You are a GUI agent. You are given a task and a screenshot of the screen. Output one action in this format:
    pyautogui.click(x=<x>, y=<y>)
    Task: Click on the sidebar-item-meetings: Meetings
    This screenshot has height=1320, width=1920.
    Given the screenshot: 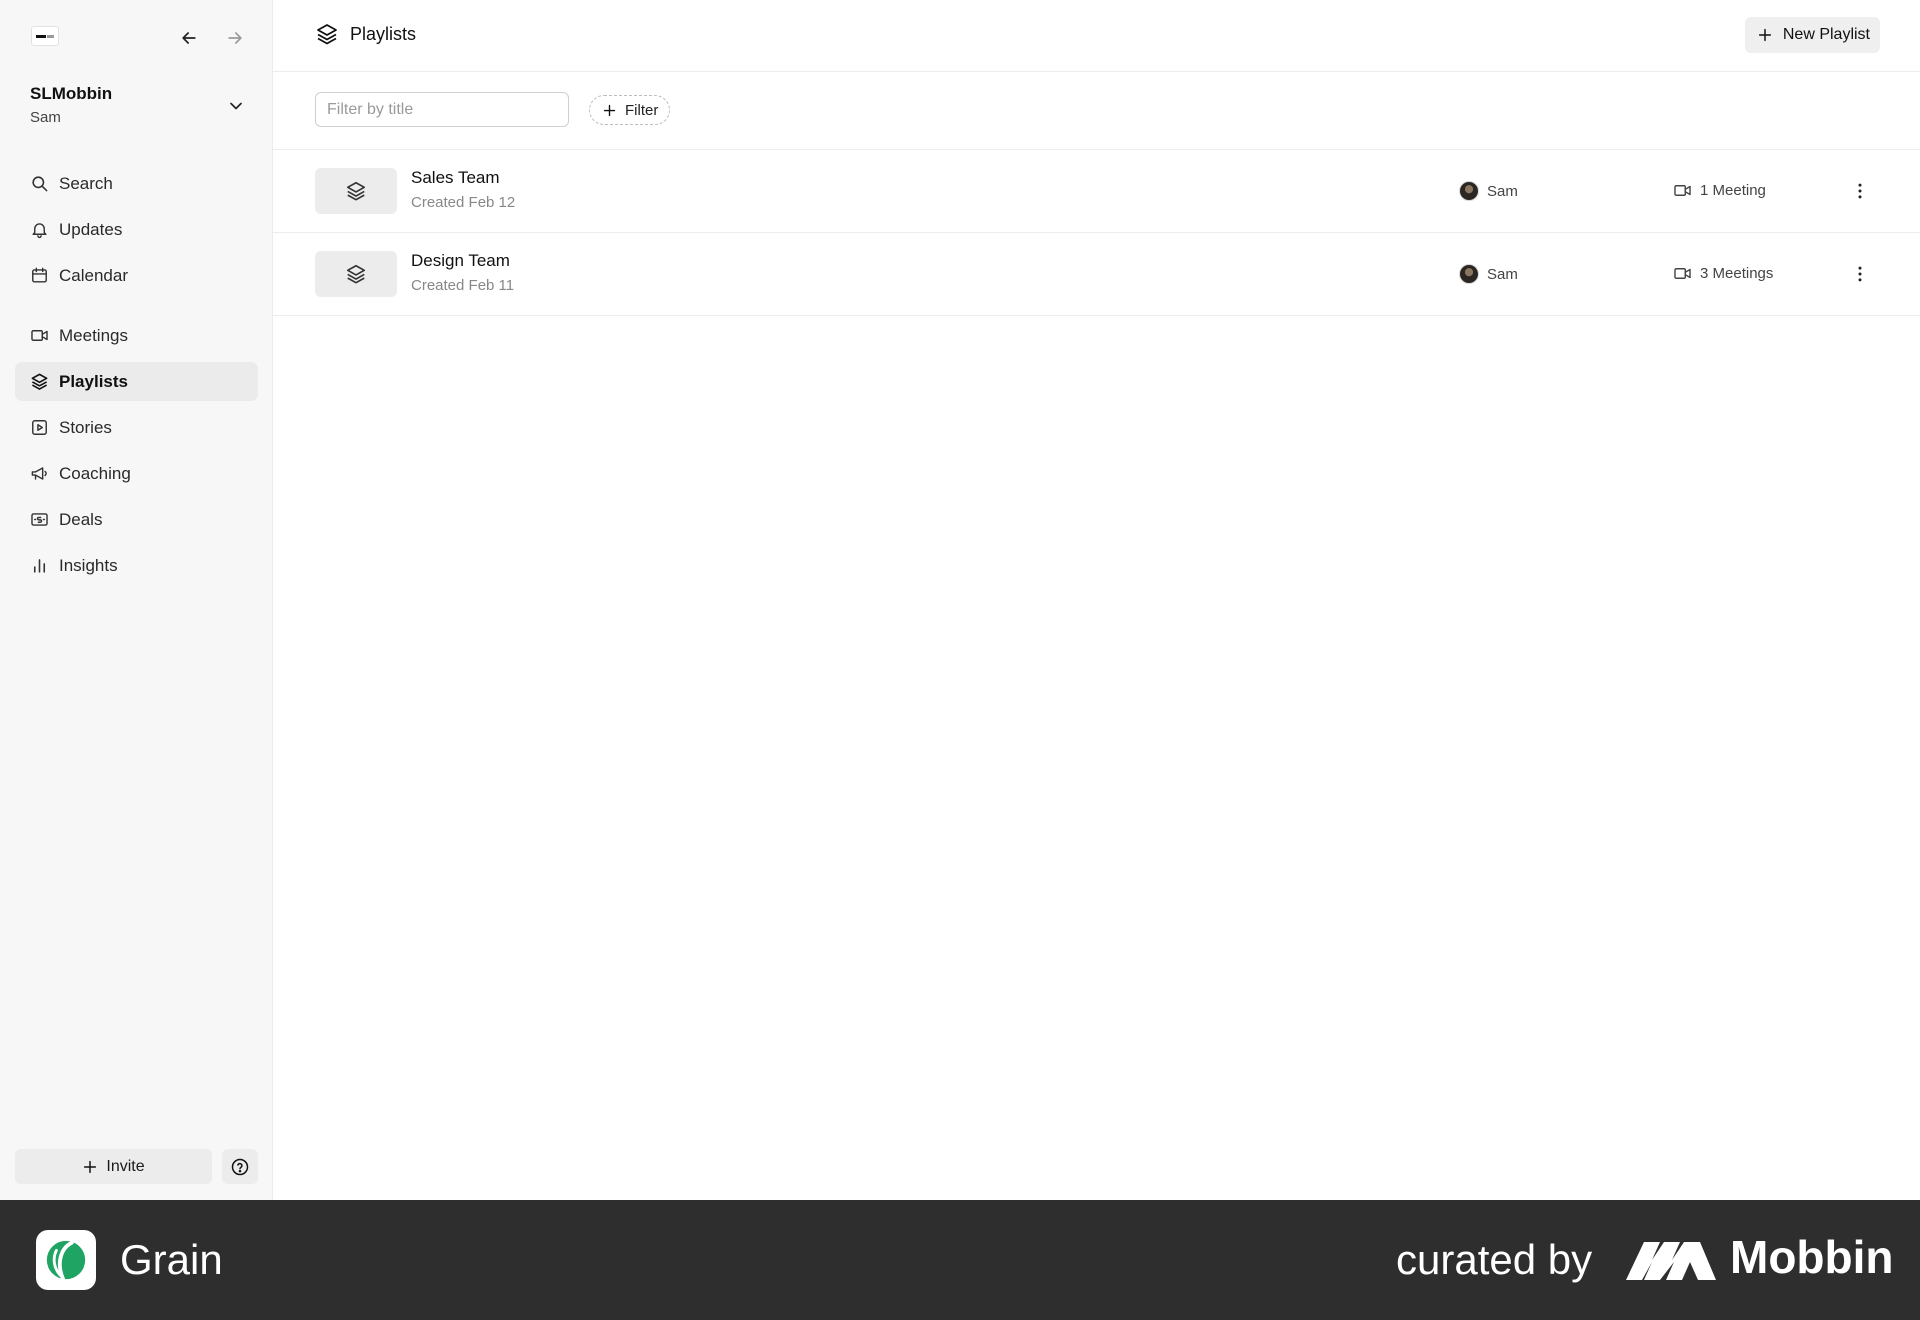 What is the action you would take?
    pyautogui.click(x=136, y=335)
    